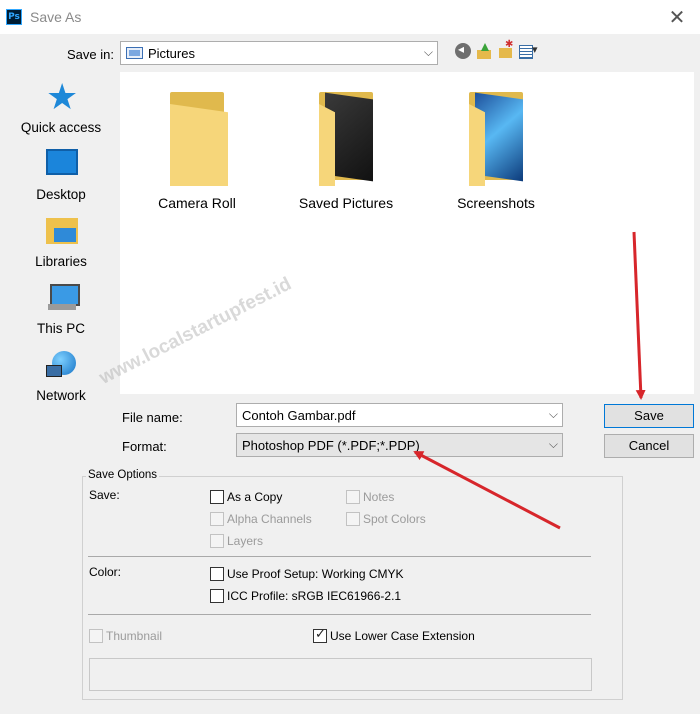 This screenshot has height=714, width=700. What do you see at coordinates (379, 497) in the screenshot?
I see `notes-label: Notes` at bounding box center [379, 497].